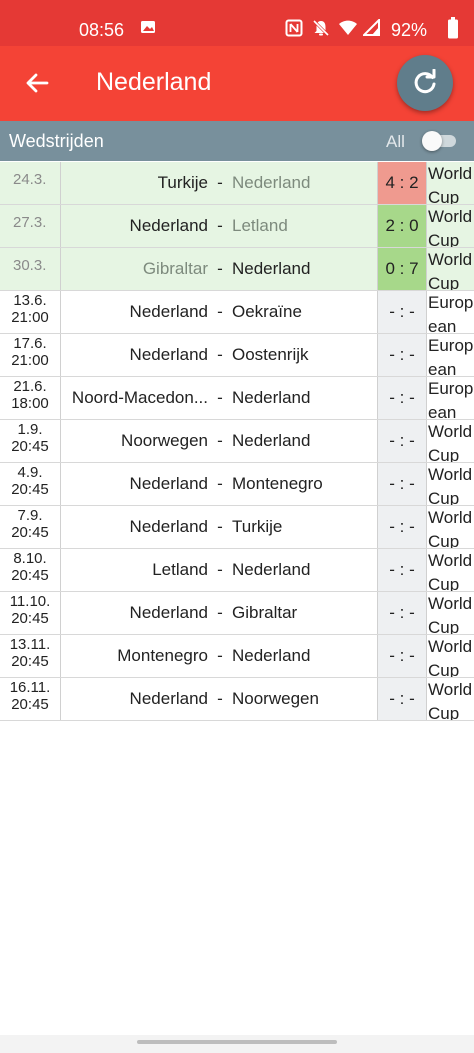 This screenshot has width=474, height=1053. I want to click on match-row: 24.3. Turkije - Nederland 4 : 2 World Cup, so click(237, 183).